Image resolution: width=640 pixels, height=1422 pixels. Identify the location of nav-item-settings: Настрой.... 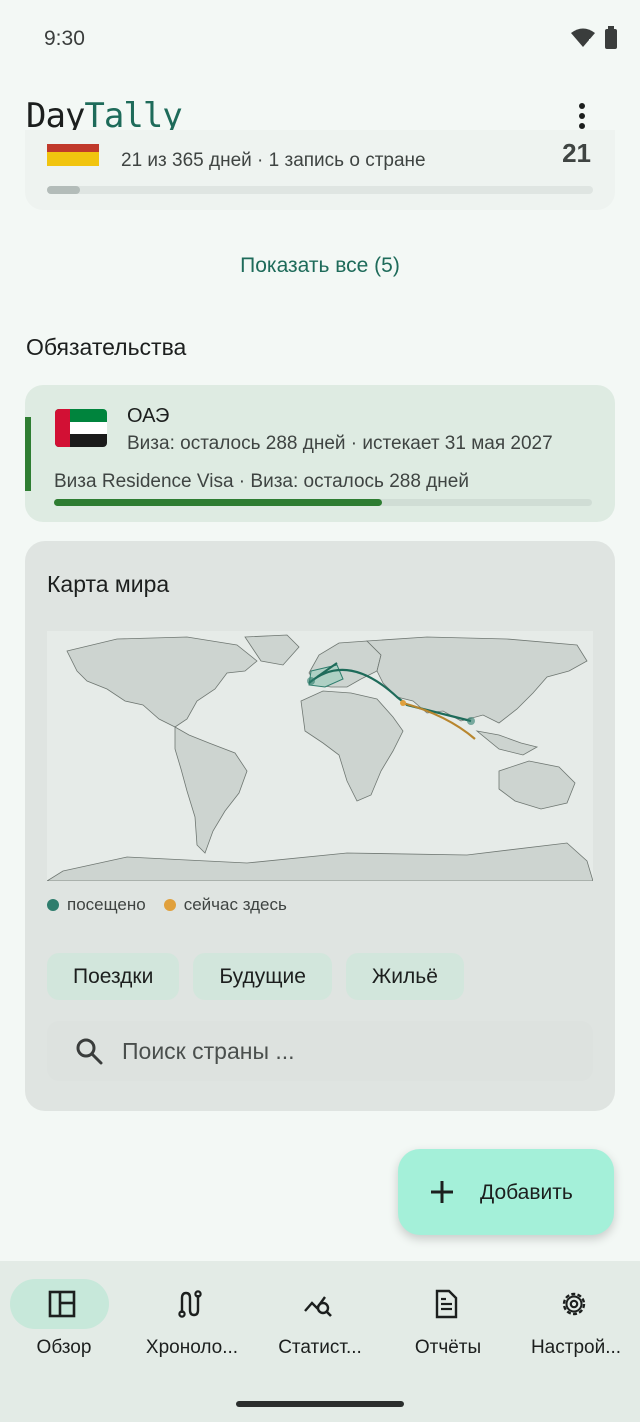
(576, 1316).